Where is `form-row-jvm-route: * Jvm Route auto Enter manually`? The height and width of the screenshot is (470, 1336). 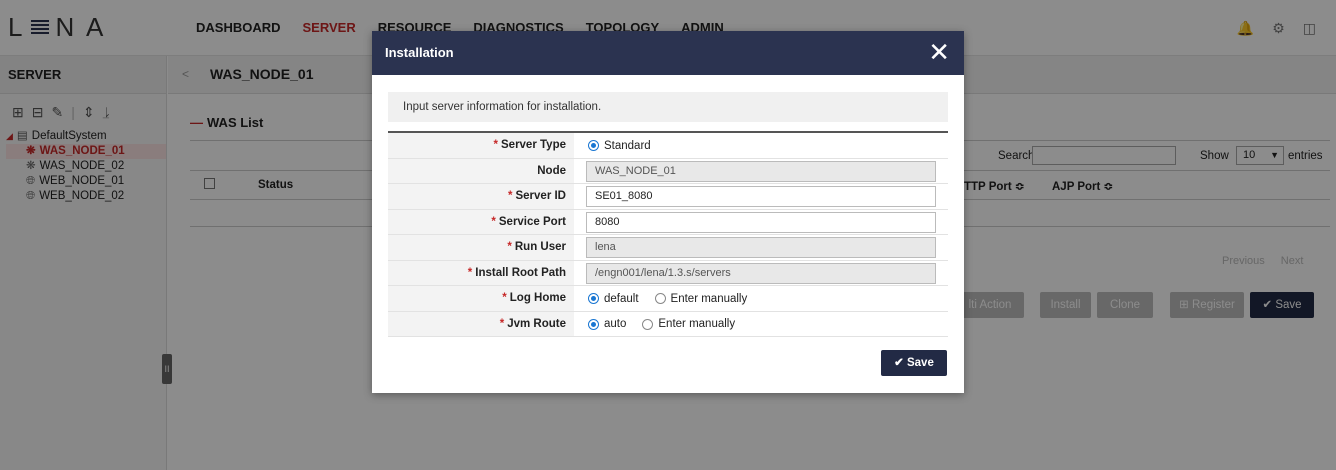 form-row-jvm-route: * Jvm Route auto Enter manually is located at coordinates (668, 324).